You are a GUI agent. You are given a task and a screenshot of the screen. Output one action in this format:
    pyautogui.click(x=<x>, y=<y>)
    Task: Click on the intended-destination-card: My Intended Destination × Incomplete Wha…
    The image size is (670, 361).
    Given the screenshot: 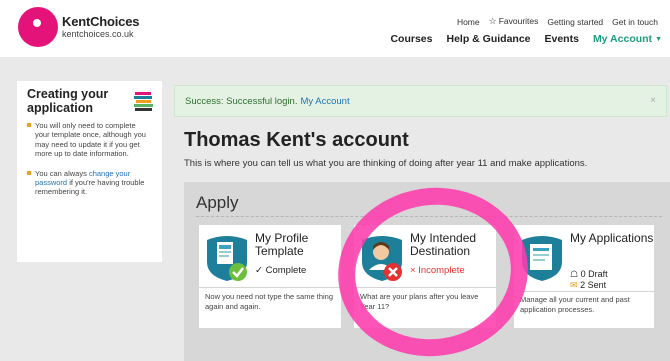 What is the action you would take?
    pyautogui.click(x=425, y=276)
    